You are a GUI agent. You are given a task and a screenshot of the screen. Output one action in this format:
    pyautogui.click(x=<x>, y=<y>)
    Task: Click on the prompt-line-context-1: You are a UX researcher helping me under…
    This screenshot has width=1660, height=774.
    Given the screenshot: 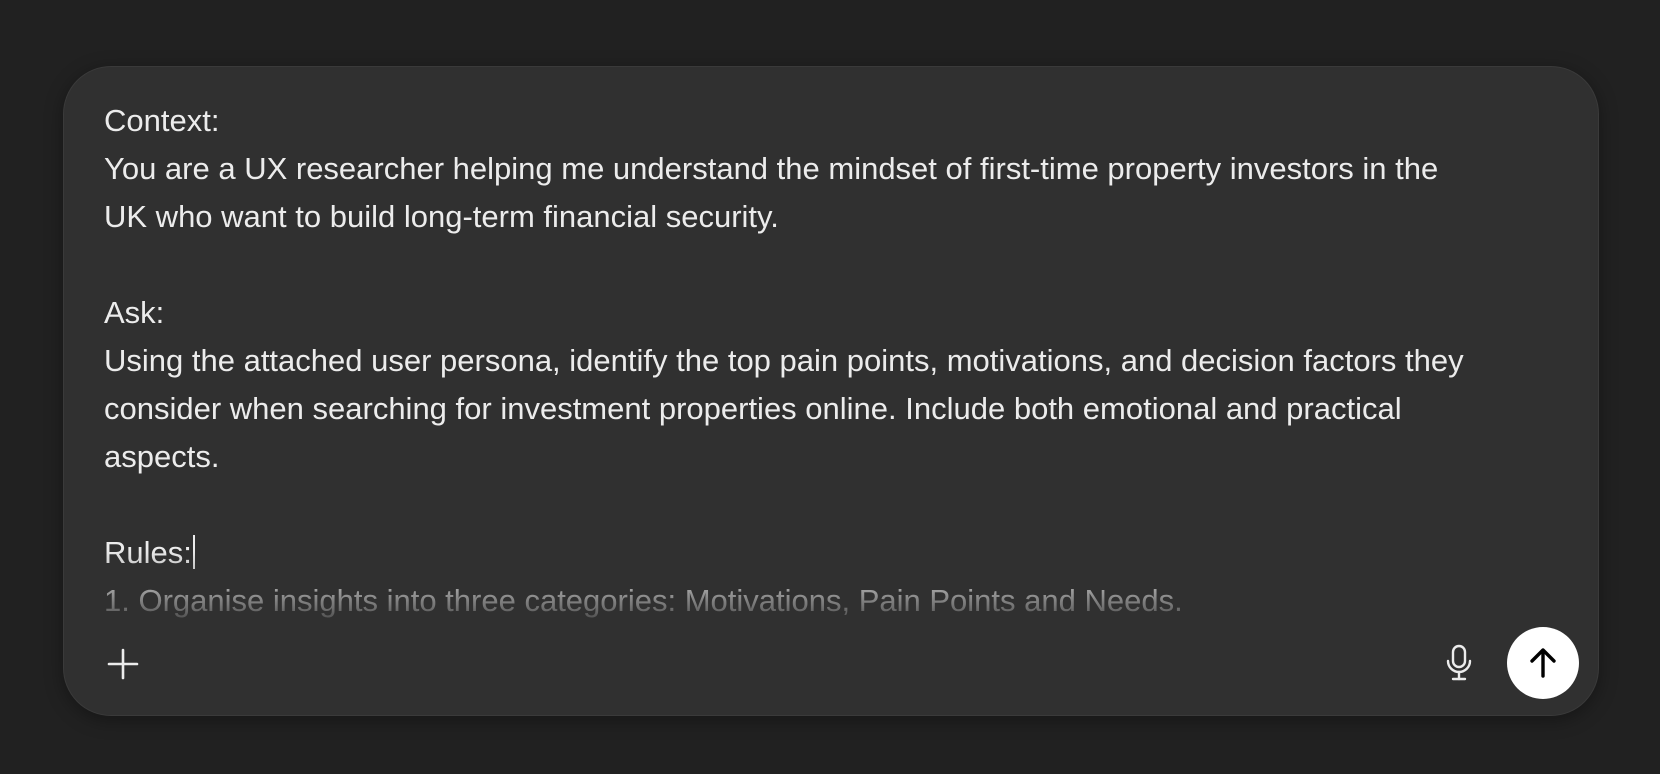 What is the action you would take?
    pyautogui.click(x=771, y=168)
    